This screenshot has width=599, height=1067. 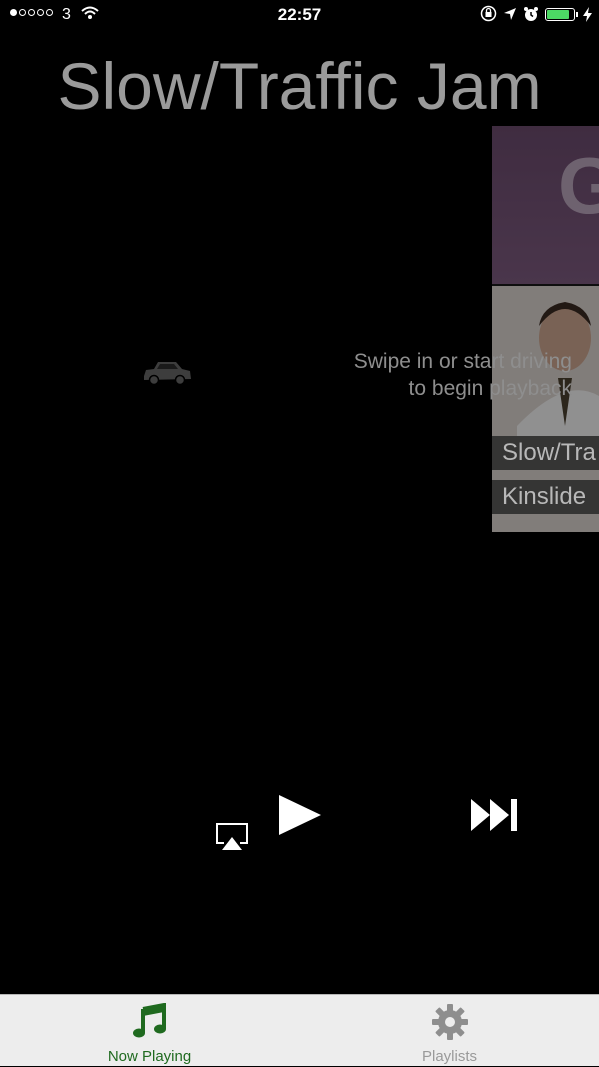 I want to click on tab-bar: Now Playing Playlists, so click(x=299, y=1030).